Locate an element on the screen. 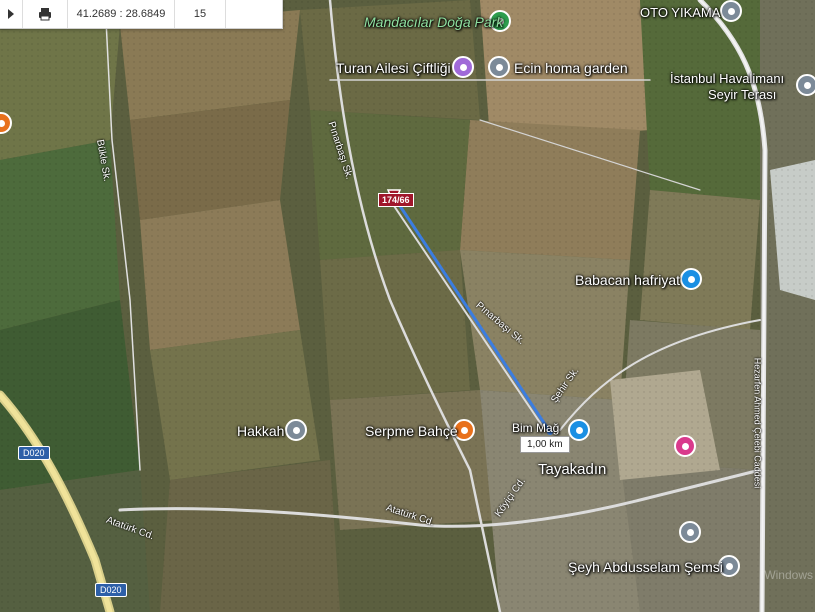 The width and height of the screenshot is (815, 612). printer-icon is located at coordinates (45, 14).